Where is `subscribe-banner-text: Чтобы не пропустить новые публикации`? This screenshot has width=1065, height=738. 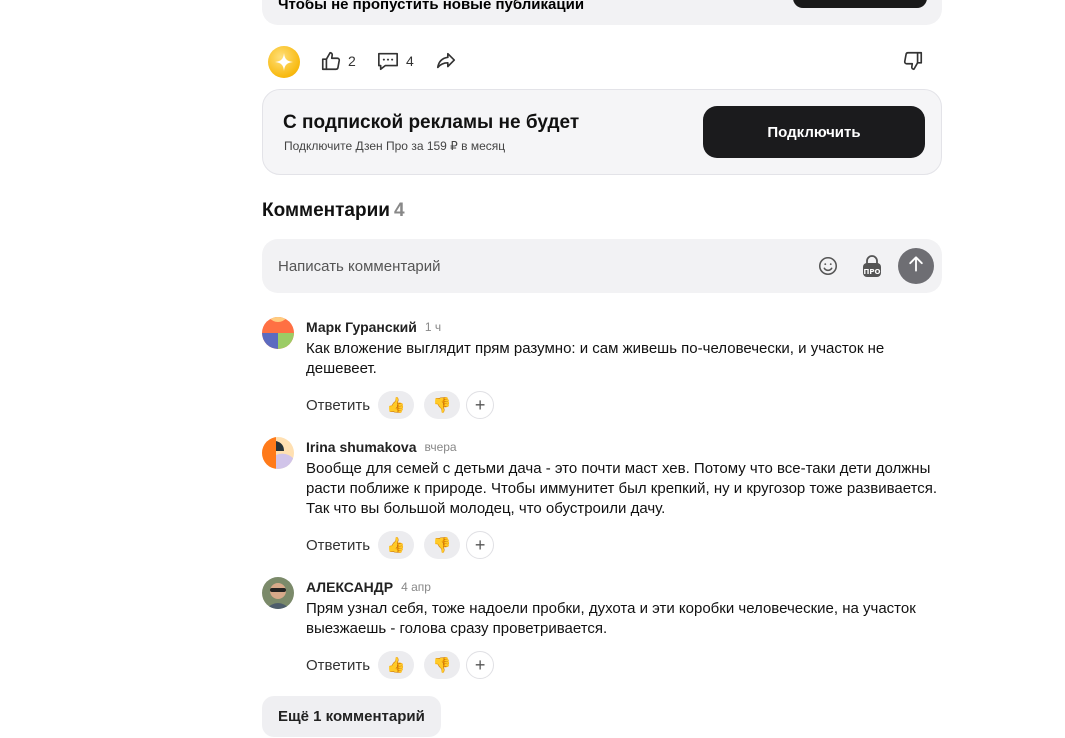
subscribe-banner-text: Чтобы не пропустить новые публикации is located at coordinates (431, 6).